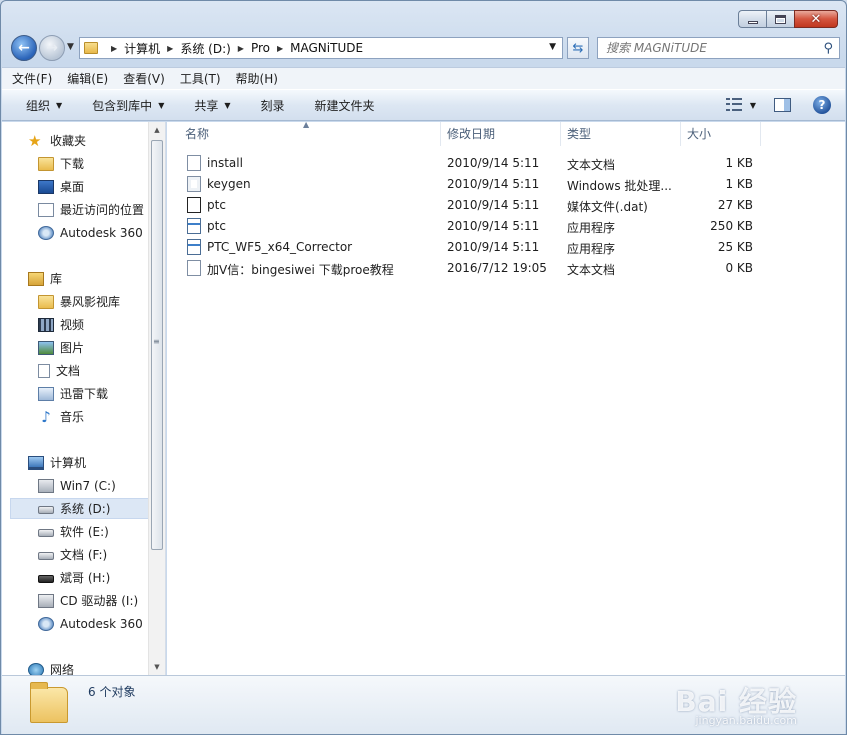 Image resolution: width=847 pixels, height=735 pixels. What do you see at coordinates (144, 78) in the screenshot?
I see `menu-view: 查看(V)` at bounding box center [144, 78].